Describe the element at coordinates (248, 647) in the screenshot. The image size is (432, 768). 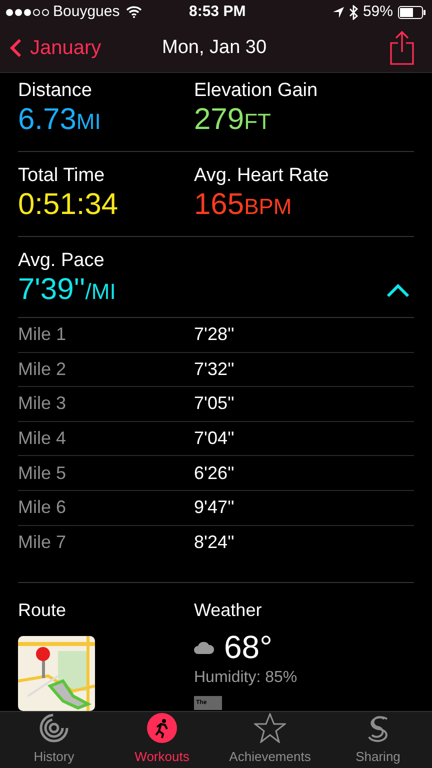
I see `temperature: 68°` at that location.